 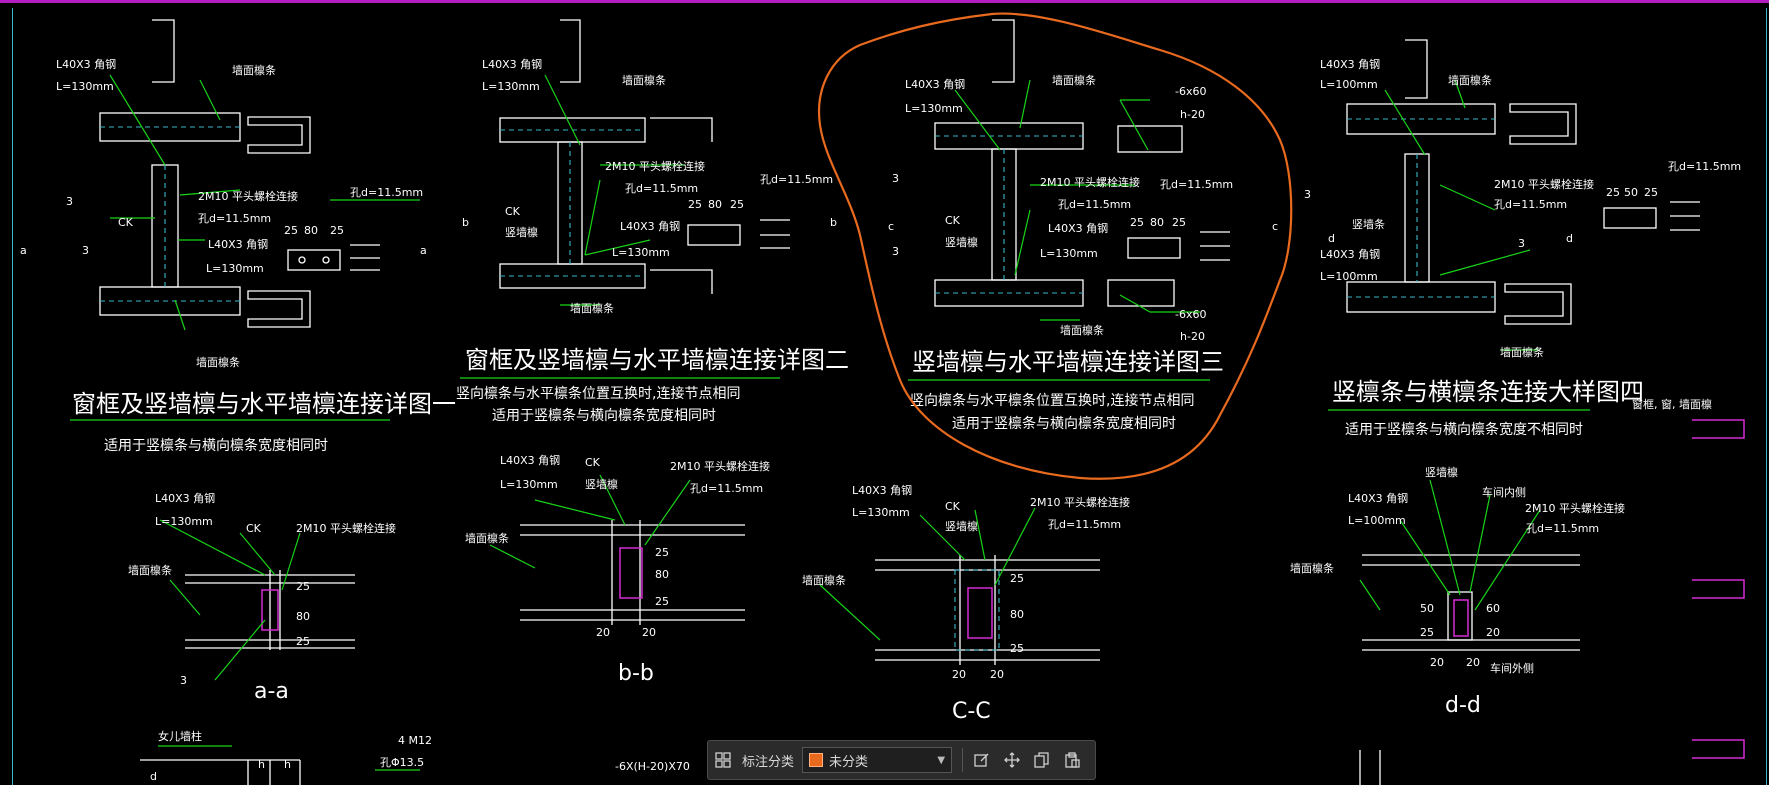 What do you see at coordinates (1012, 760) in the screenshot?
I see `move-icon` at bounding box center [1012, 760].